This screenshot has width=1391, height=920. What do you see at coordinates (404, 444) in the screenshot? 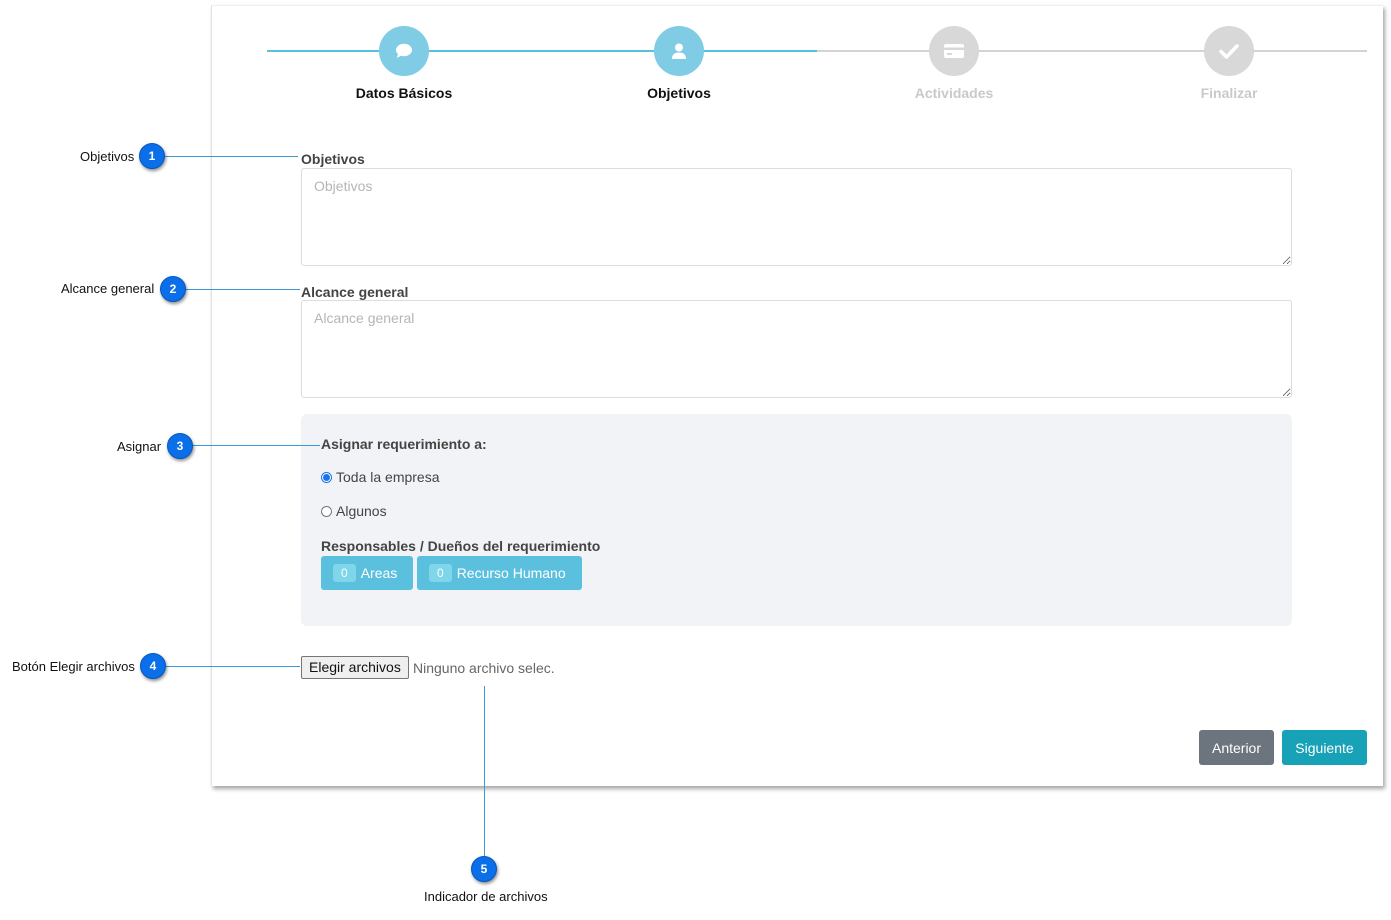
I see `assign-title: Asignar requerimiento a:` at bounding box center [404, 444].